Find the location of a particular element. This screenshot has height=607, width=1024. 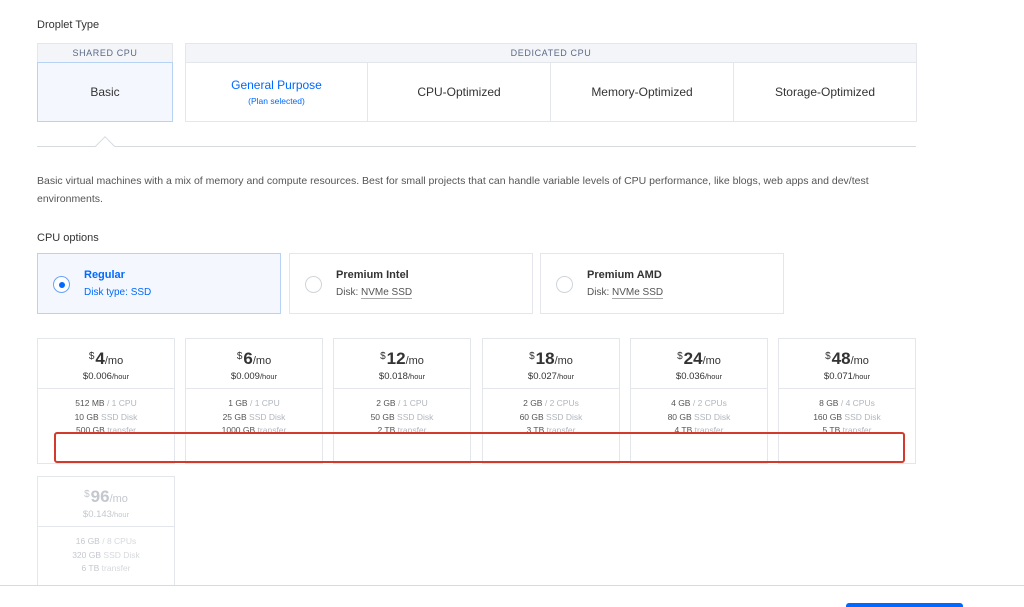

storage-optimized-label: Storage-Optimized is located at coordinates (825, 92).